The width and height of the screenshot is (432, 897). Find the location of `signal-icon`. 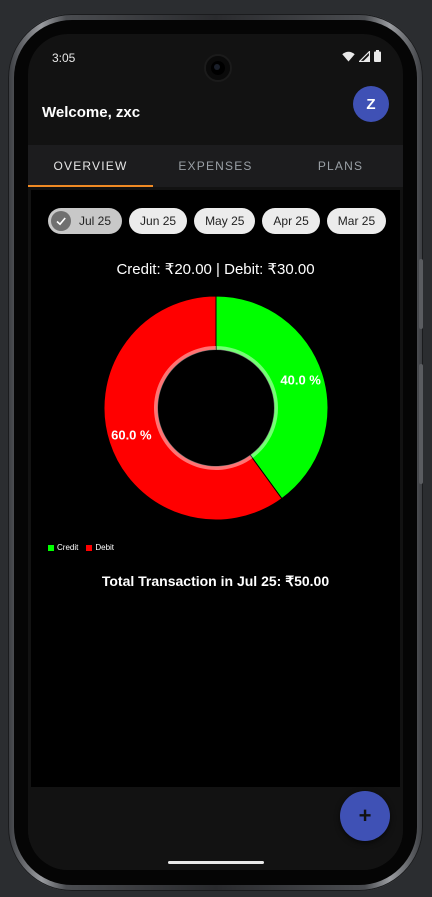

signal-icon is located at coordinates (364, 56).